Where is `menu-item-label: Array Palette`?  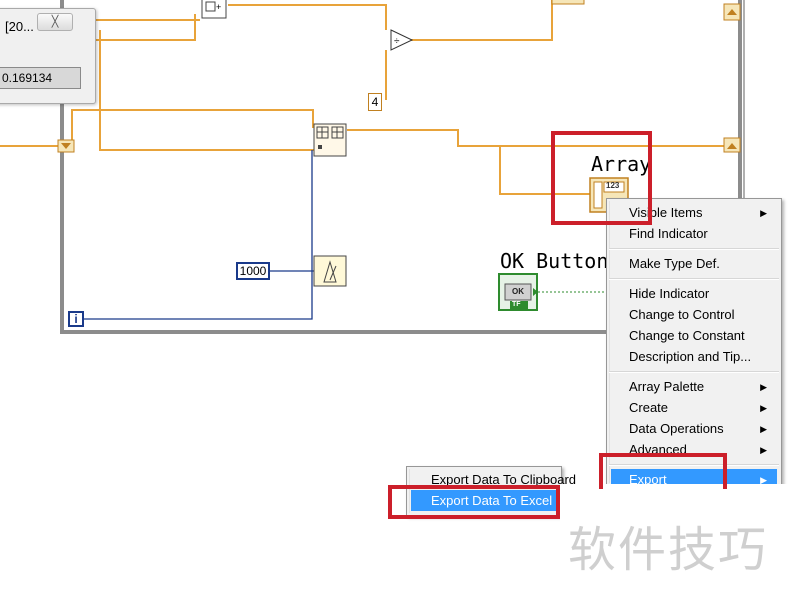 menu-item-label: Array Palette is located at coordinates (667, 386).